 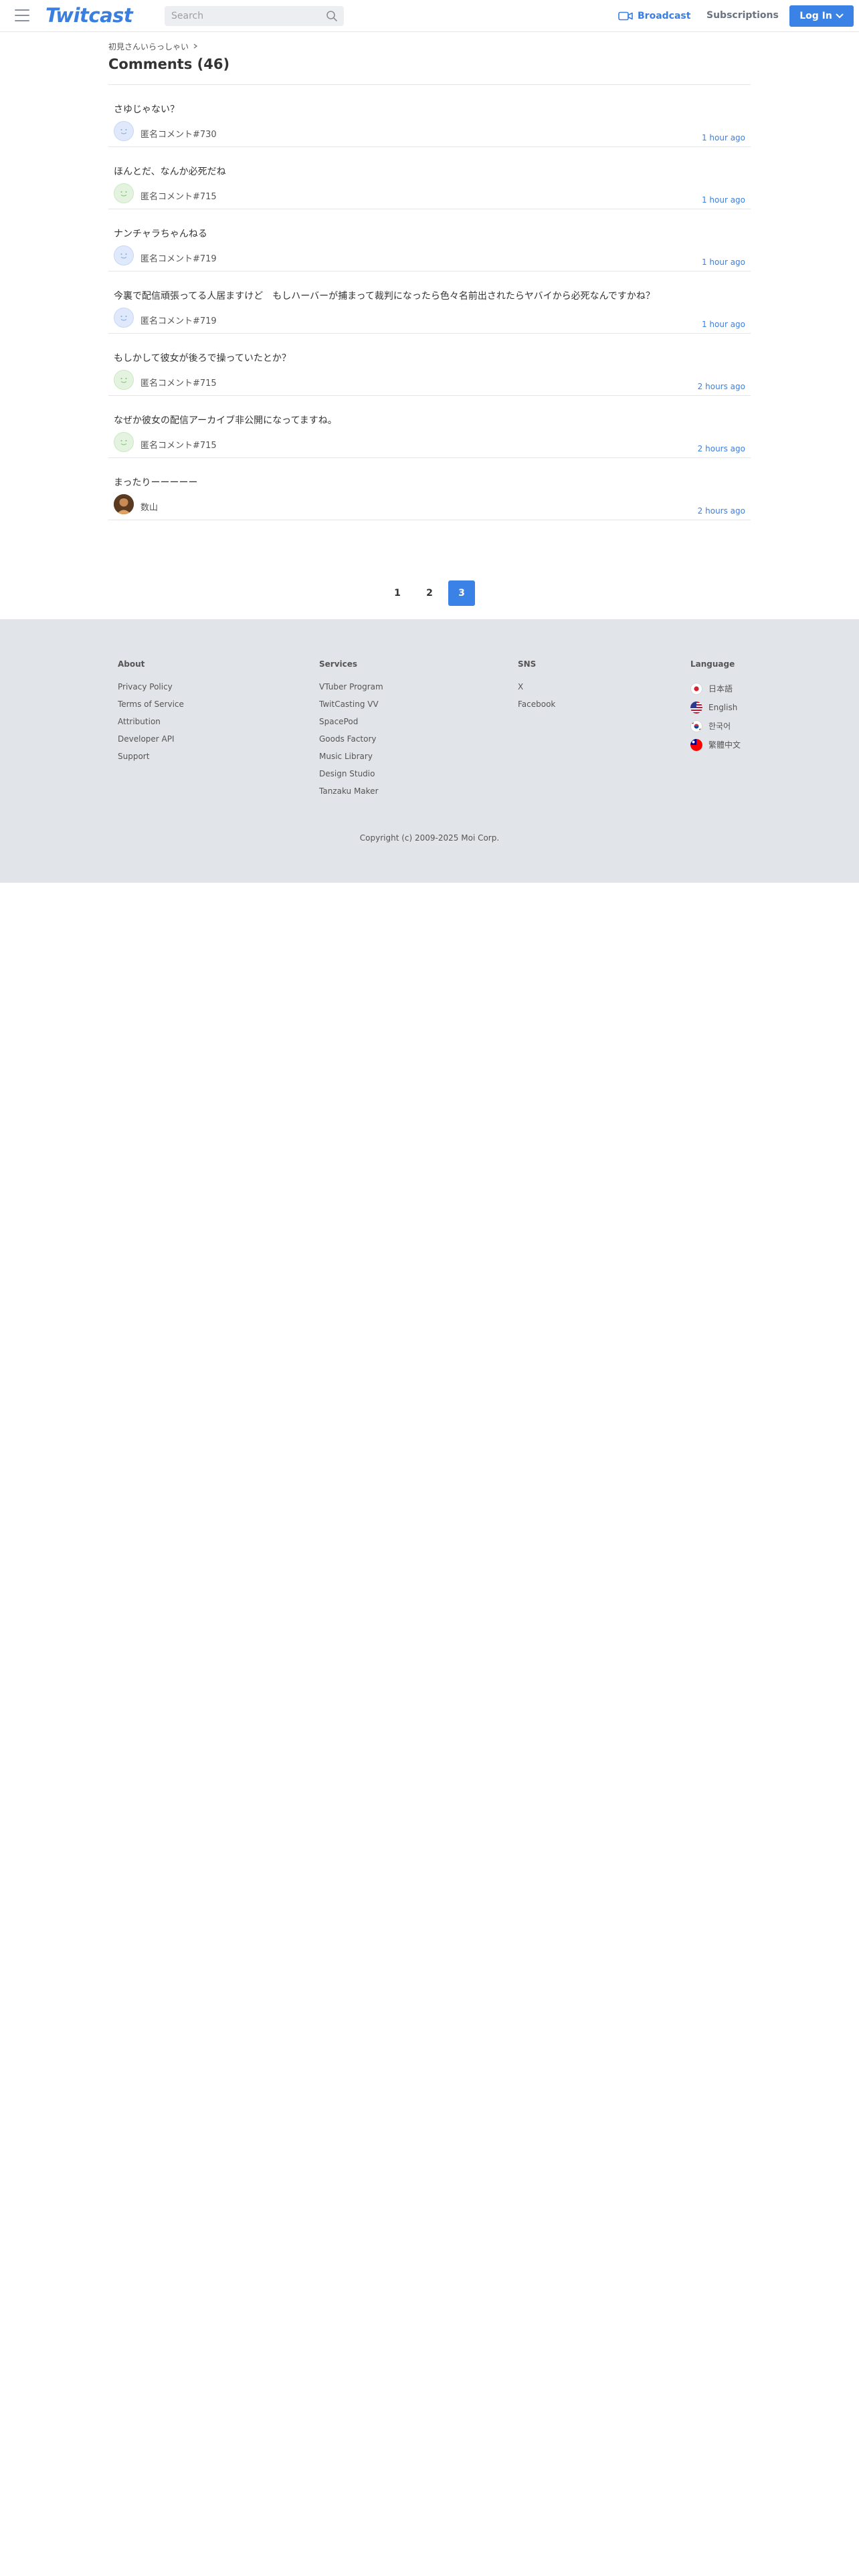 What do you see at coordinates (170, 172) in the screenshot?
I see `comment-text: ほんとだ、なんか必死だね` at bounding box center [170, 172].